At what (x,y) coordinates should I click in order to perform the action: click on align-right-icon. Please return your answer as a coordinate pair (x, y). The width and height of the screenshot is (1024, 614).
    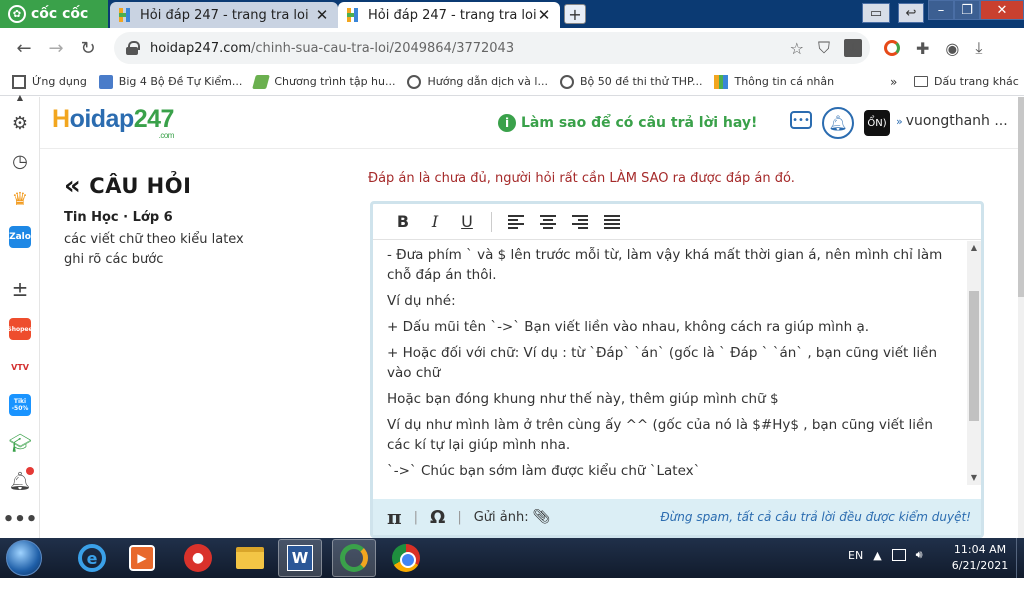
    Looking at the image, I should click on (580, 221).